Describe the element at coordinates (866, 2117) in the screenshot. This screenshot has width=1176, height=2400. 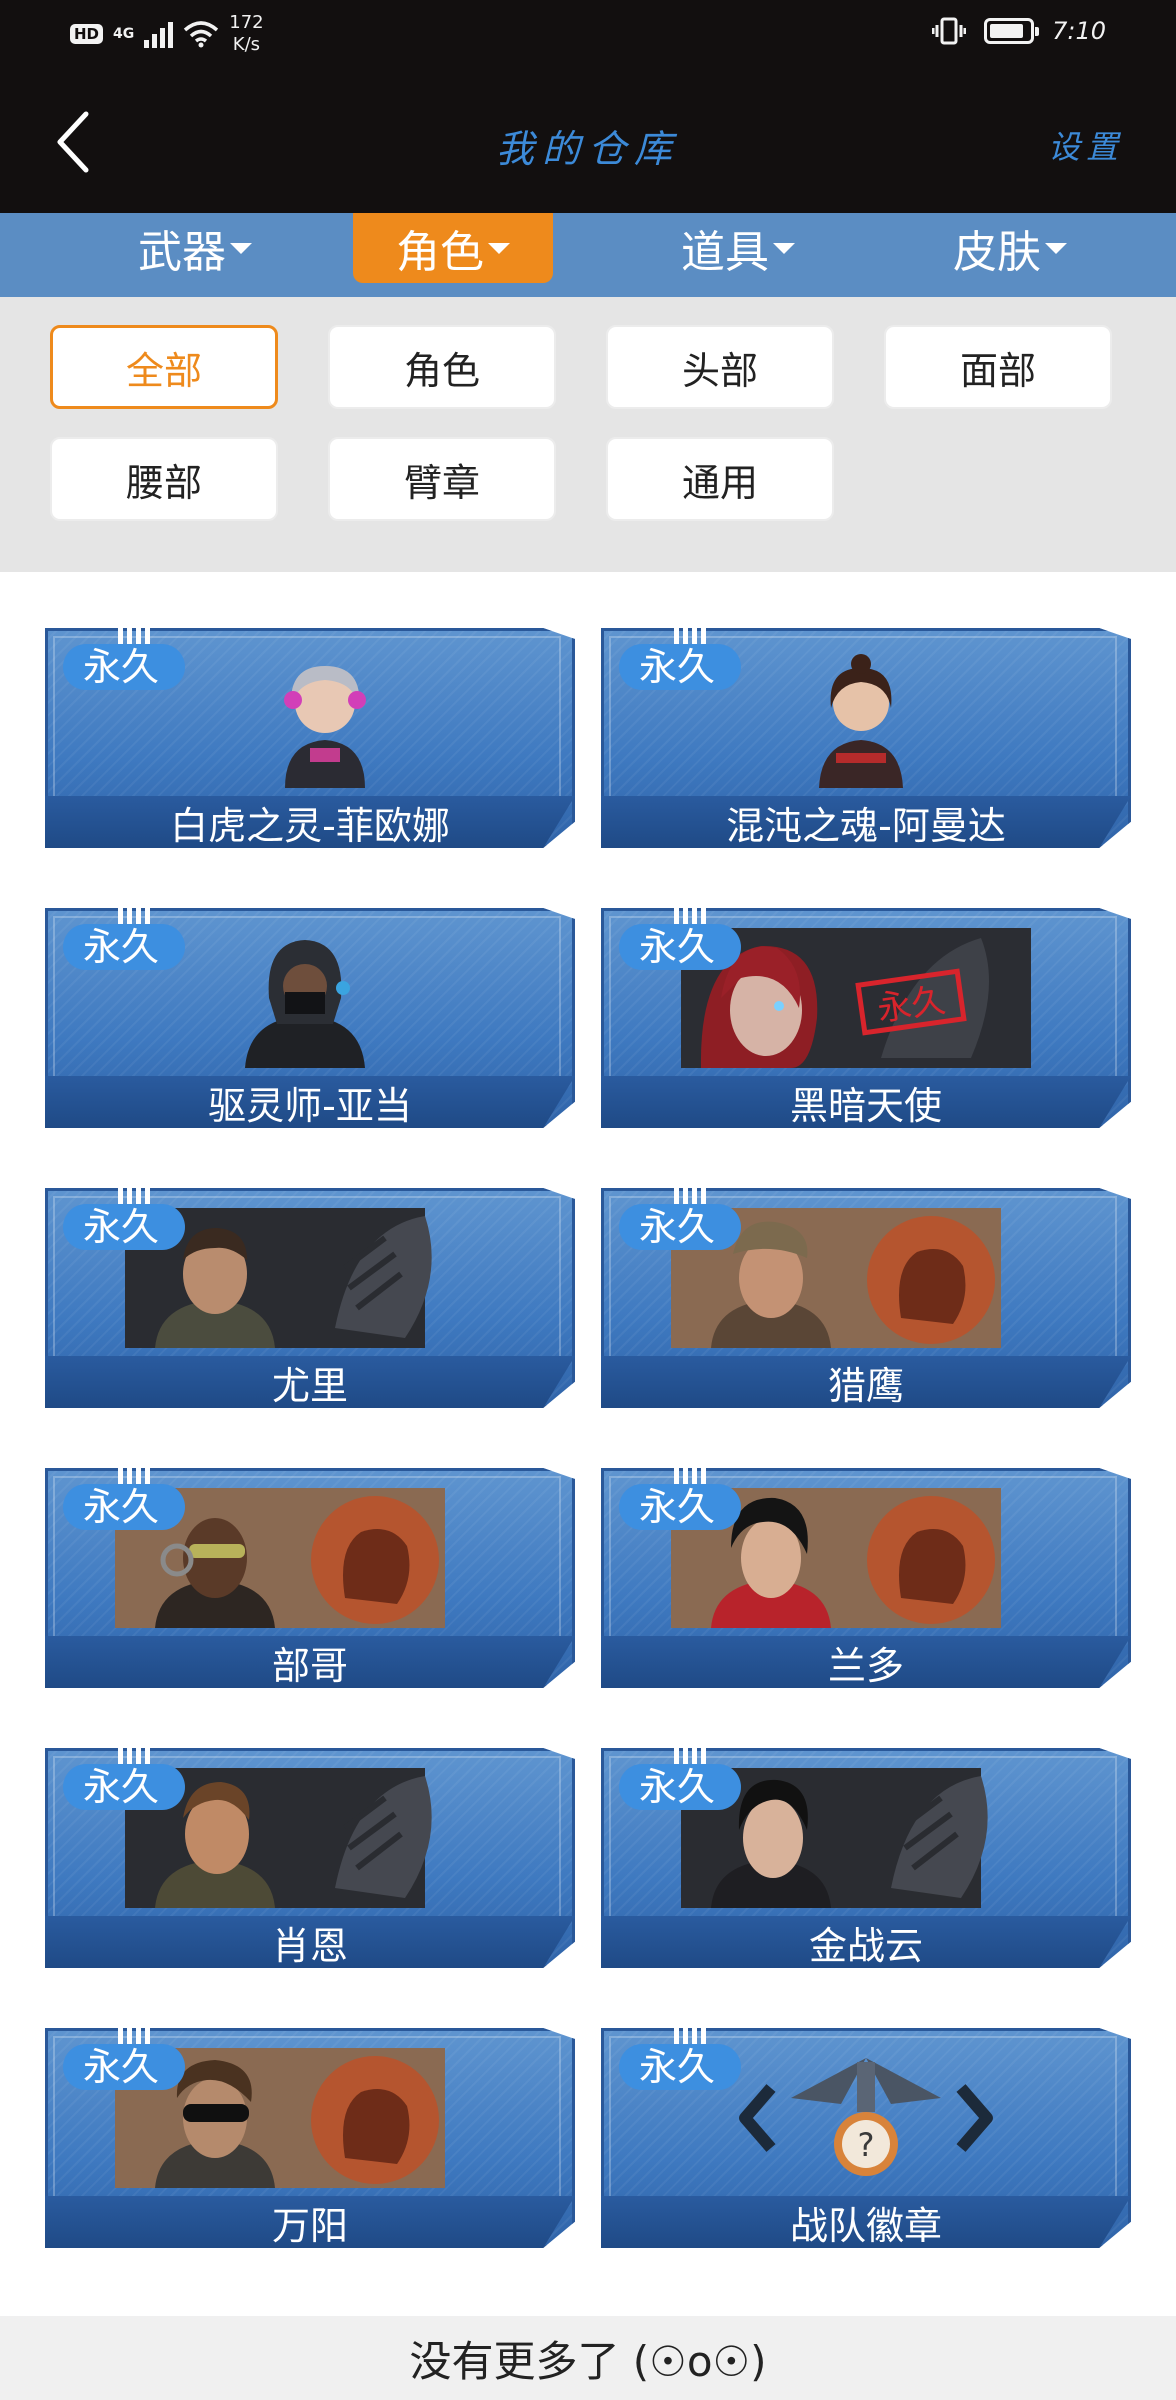
I see `team-badge-icon: ?` at that location.